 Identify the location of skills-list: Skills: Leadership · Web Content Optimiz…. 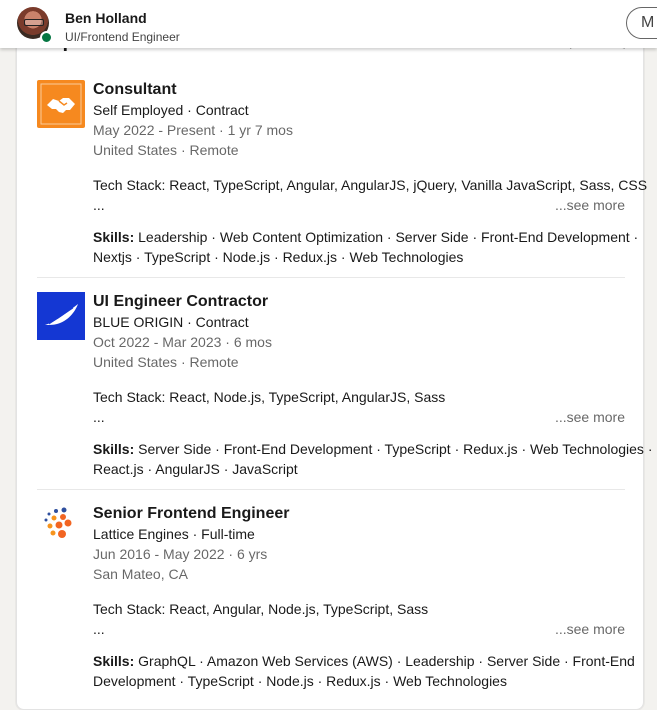
(365, 247).